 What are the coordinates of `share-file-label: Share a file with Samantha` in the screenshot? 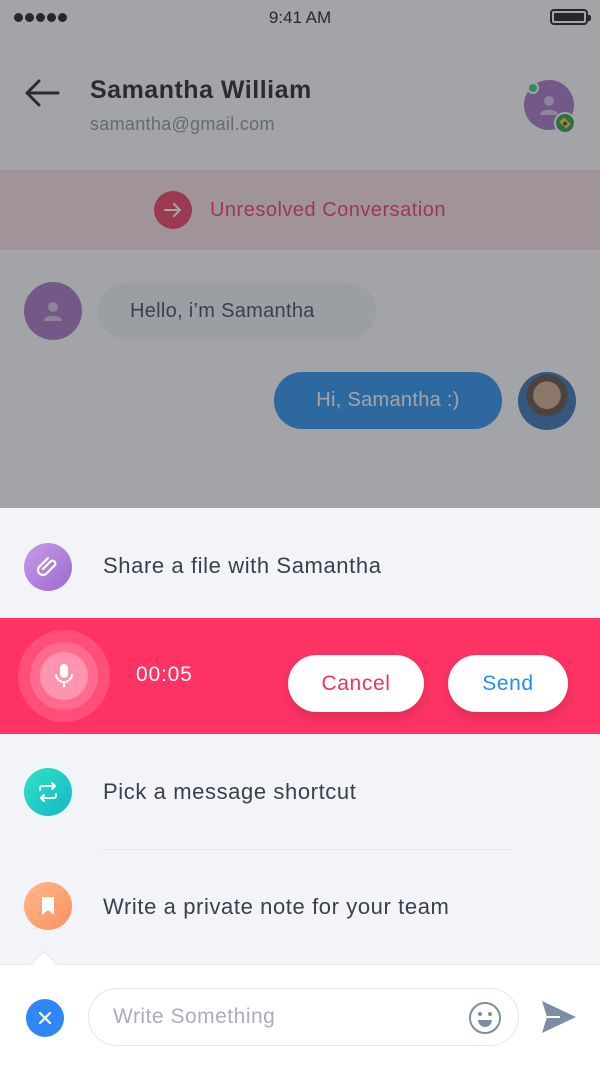 It's located at (242, 565).